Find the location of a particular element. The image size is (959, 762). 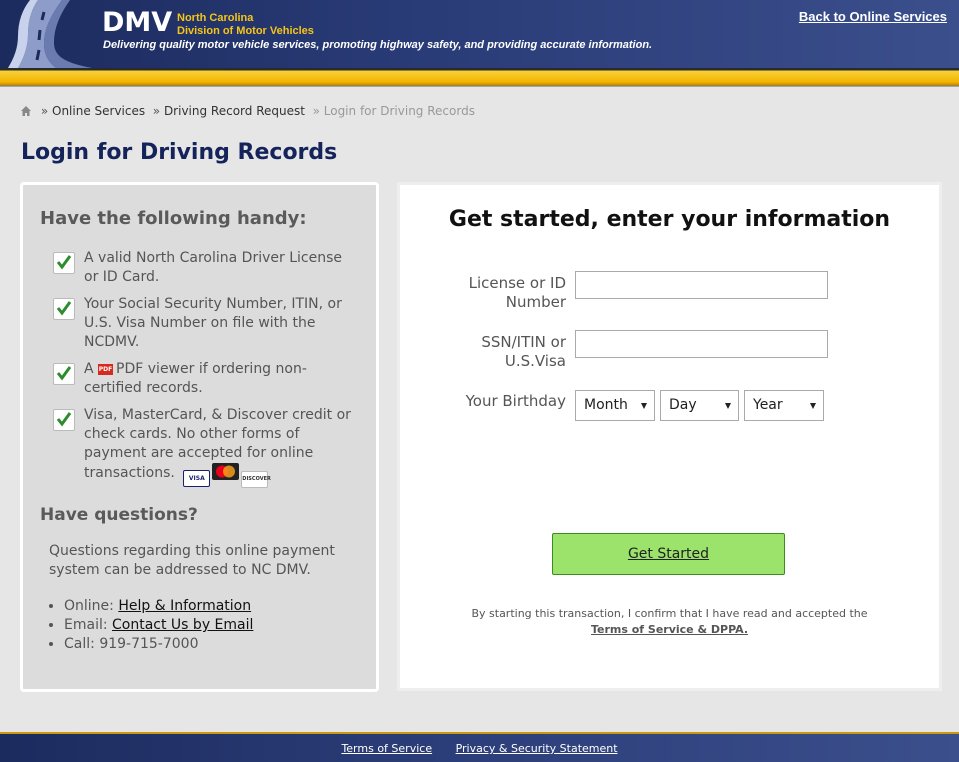

birthday-label: Your Birthday is located at coordinates (515, 401).